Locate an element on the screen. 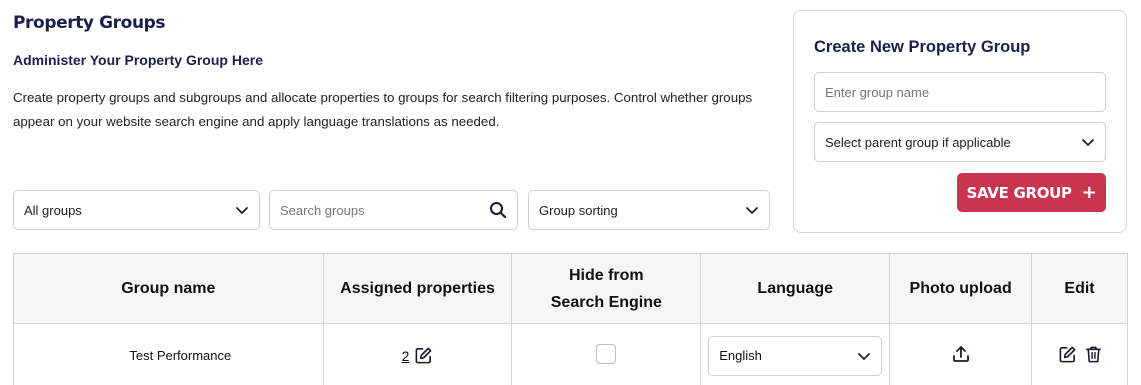 Image resolution: width=1141 pixels, height=385 pixels. language-select: English is located at coordinates (795, 355).